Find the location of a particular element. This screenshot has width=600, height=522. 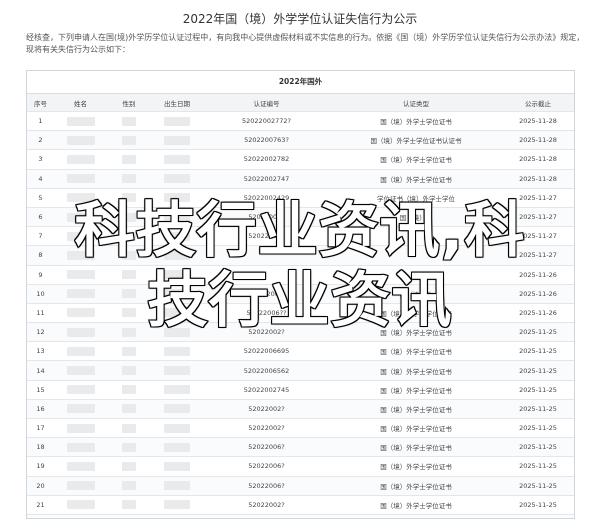

header-gender: 性别 is located at coordinates (129, 103).